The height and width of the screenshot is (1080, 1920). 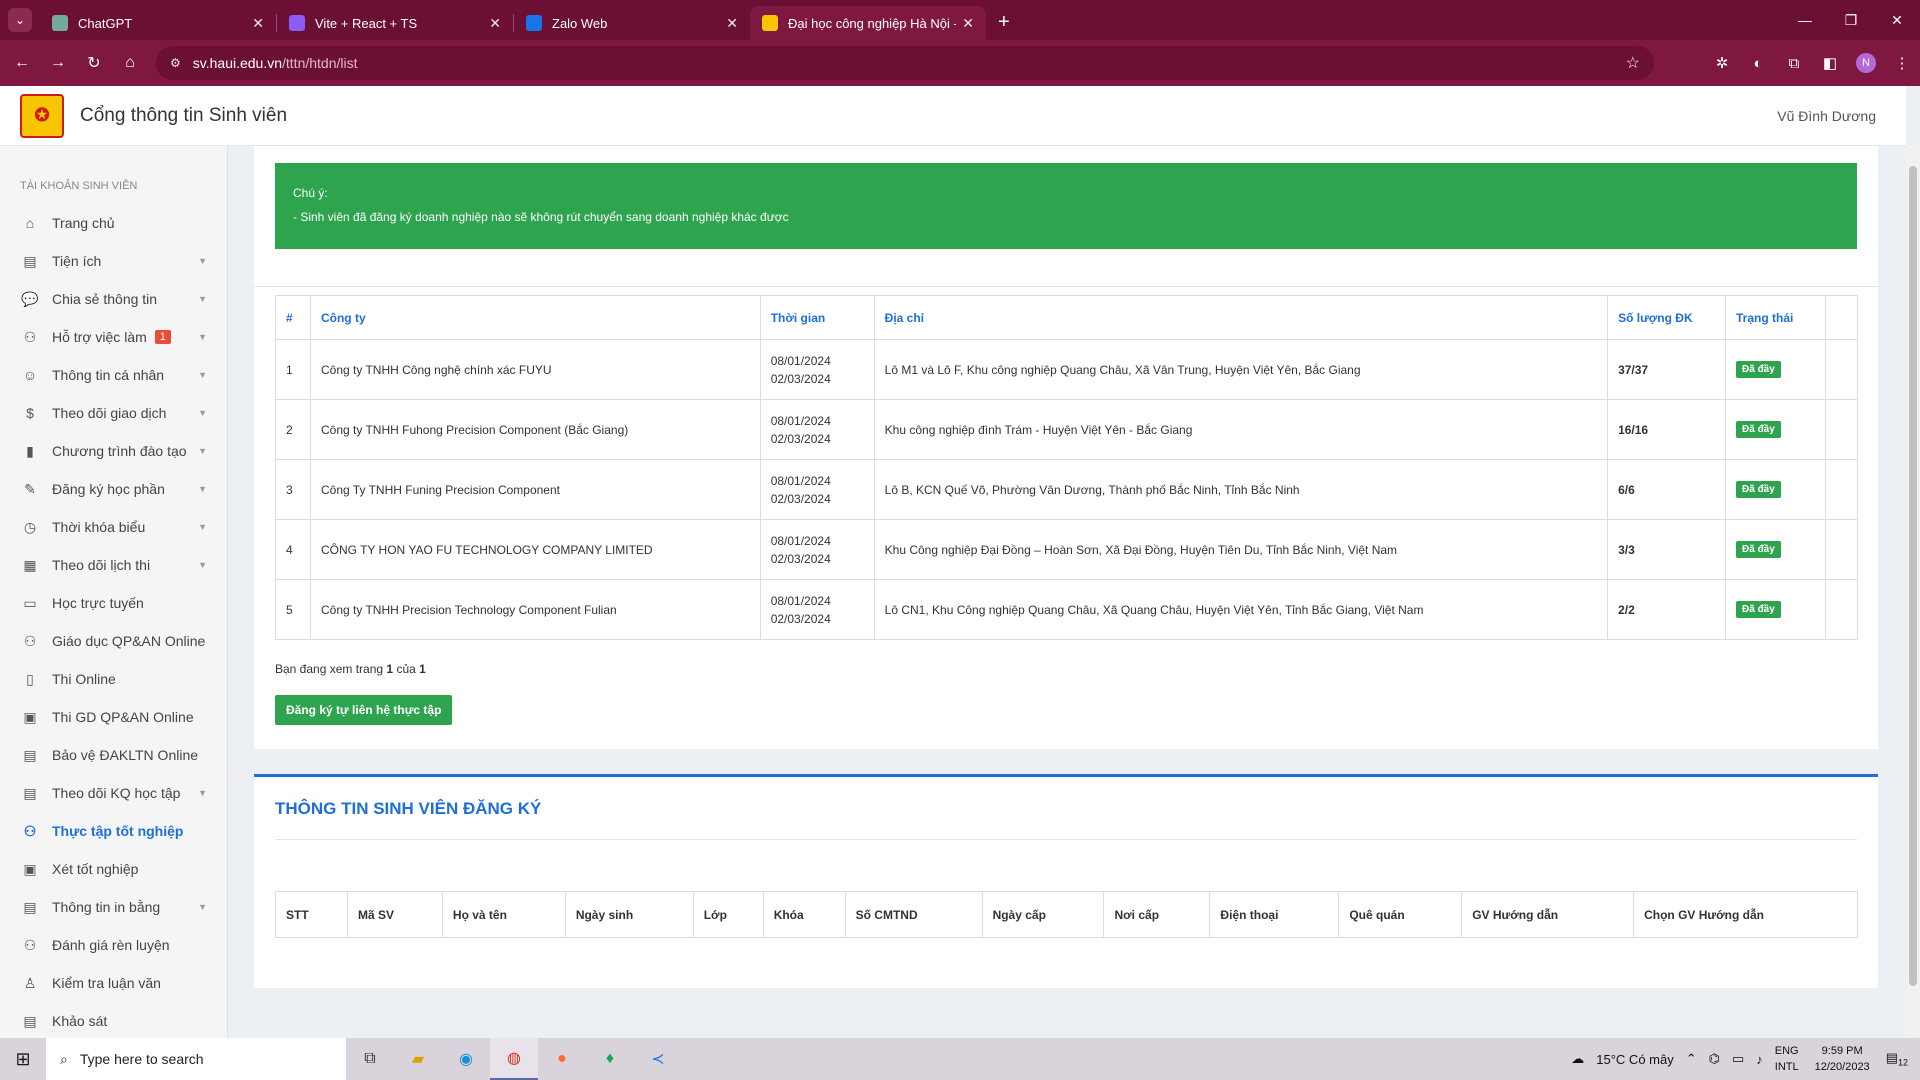 What do you see at coordinates (1787, 1059) in the screenshot?
I see `language-indicator: ENG INTL` at bounding box center [1787, 1059].